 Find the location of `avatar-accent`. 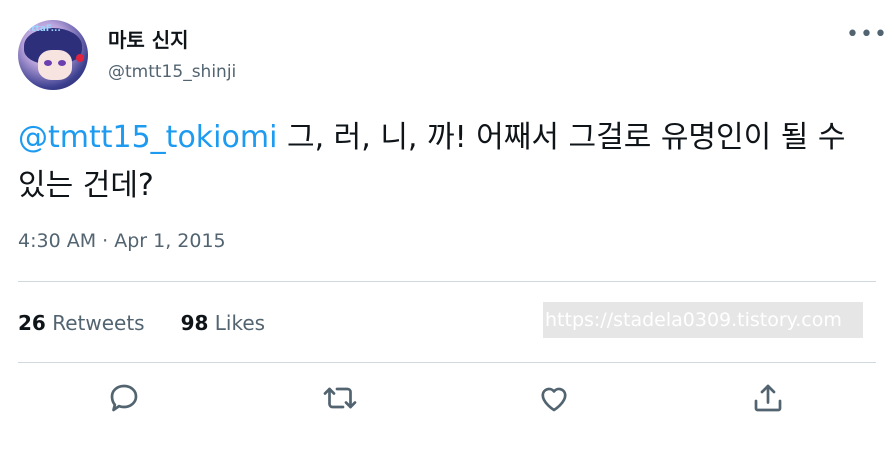

avatar-accent is located at coordinates (80, 58).